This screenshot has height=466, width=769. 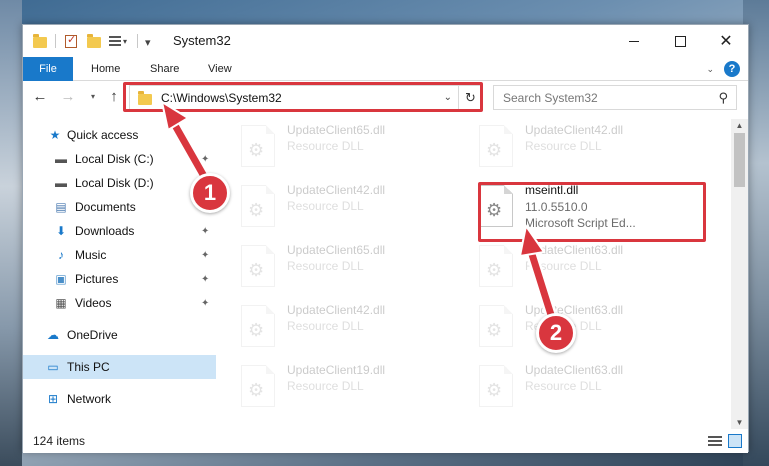 I want to click on properties-check-icon, so click(x=71, y=40).